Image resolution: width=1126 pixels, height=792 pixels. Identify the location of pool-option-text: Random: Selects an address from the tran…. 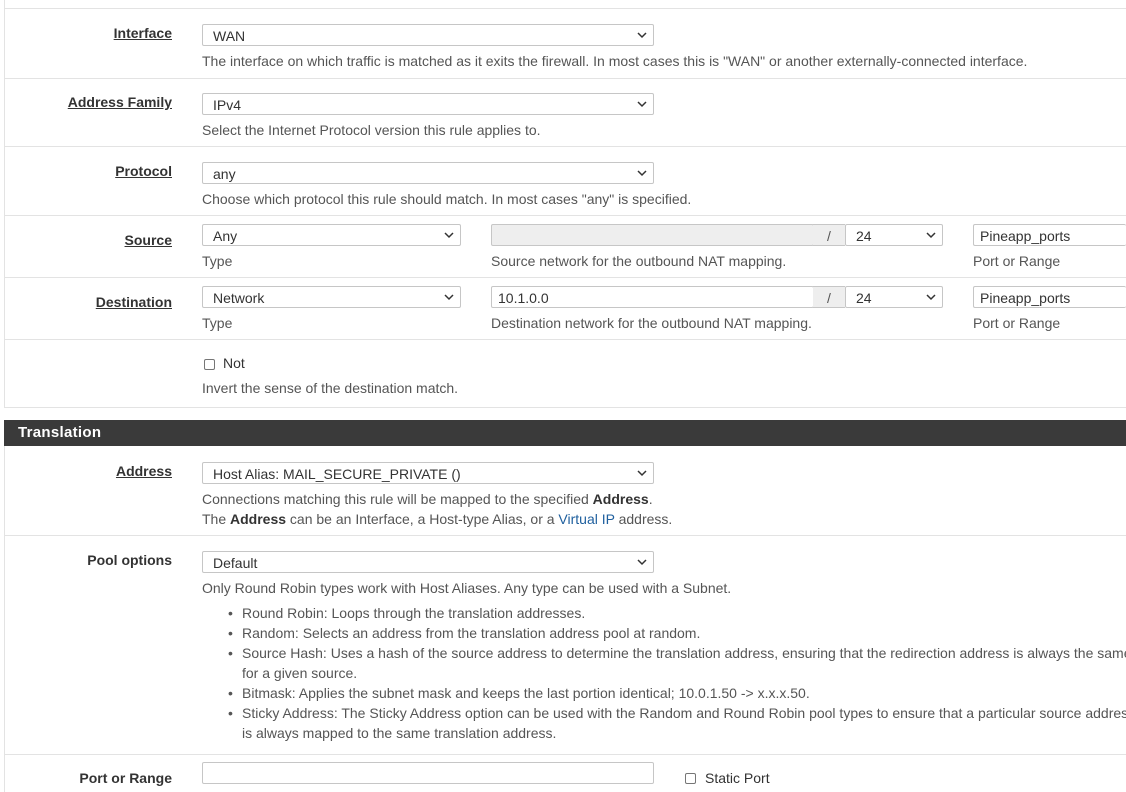
(471, 633).